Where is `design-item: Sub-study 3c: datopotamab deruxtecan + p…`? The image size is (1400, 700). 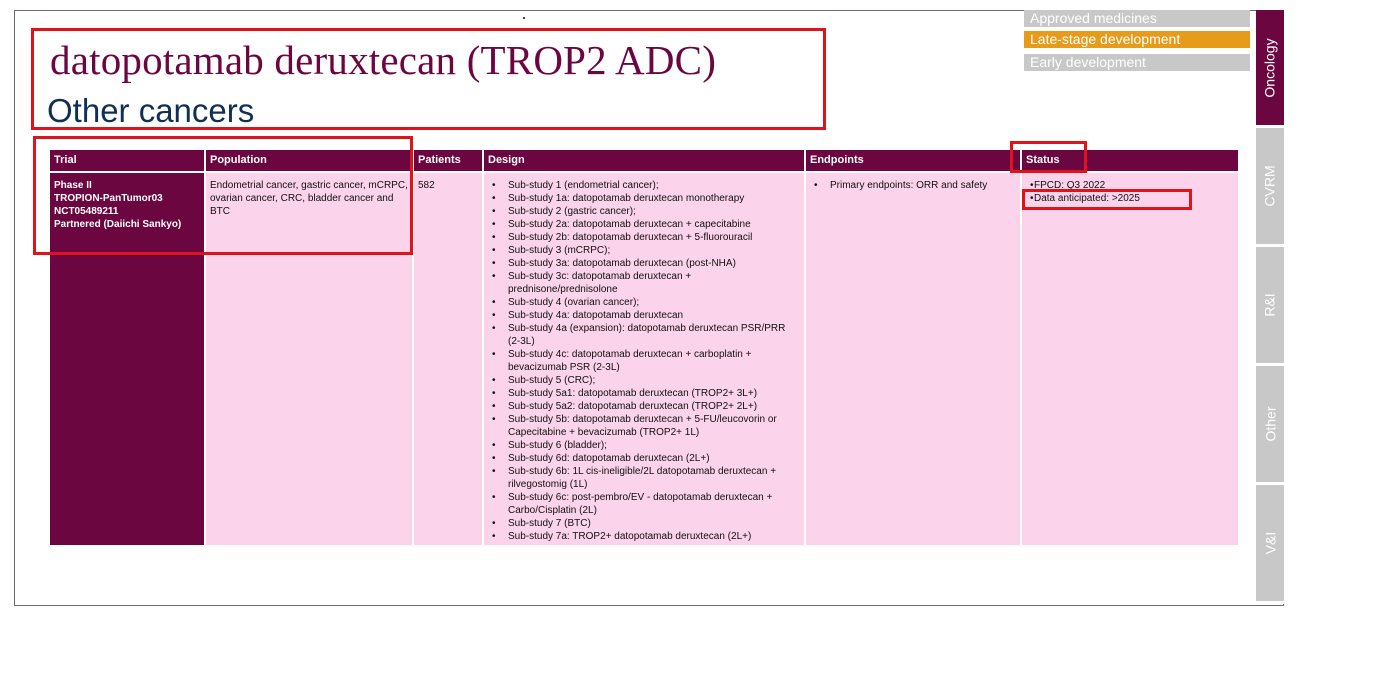 design-item: Sub-study 3c: datopotamab deruxtecan + p… is located at coordinates (644, 283).